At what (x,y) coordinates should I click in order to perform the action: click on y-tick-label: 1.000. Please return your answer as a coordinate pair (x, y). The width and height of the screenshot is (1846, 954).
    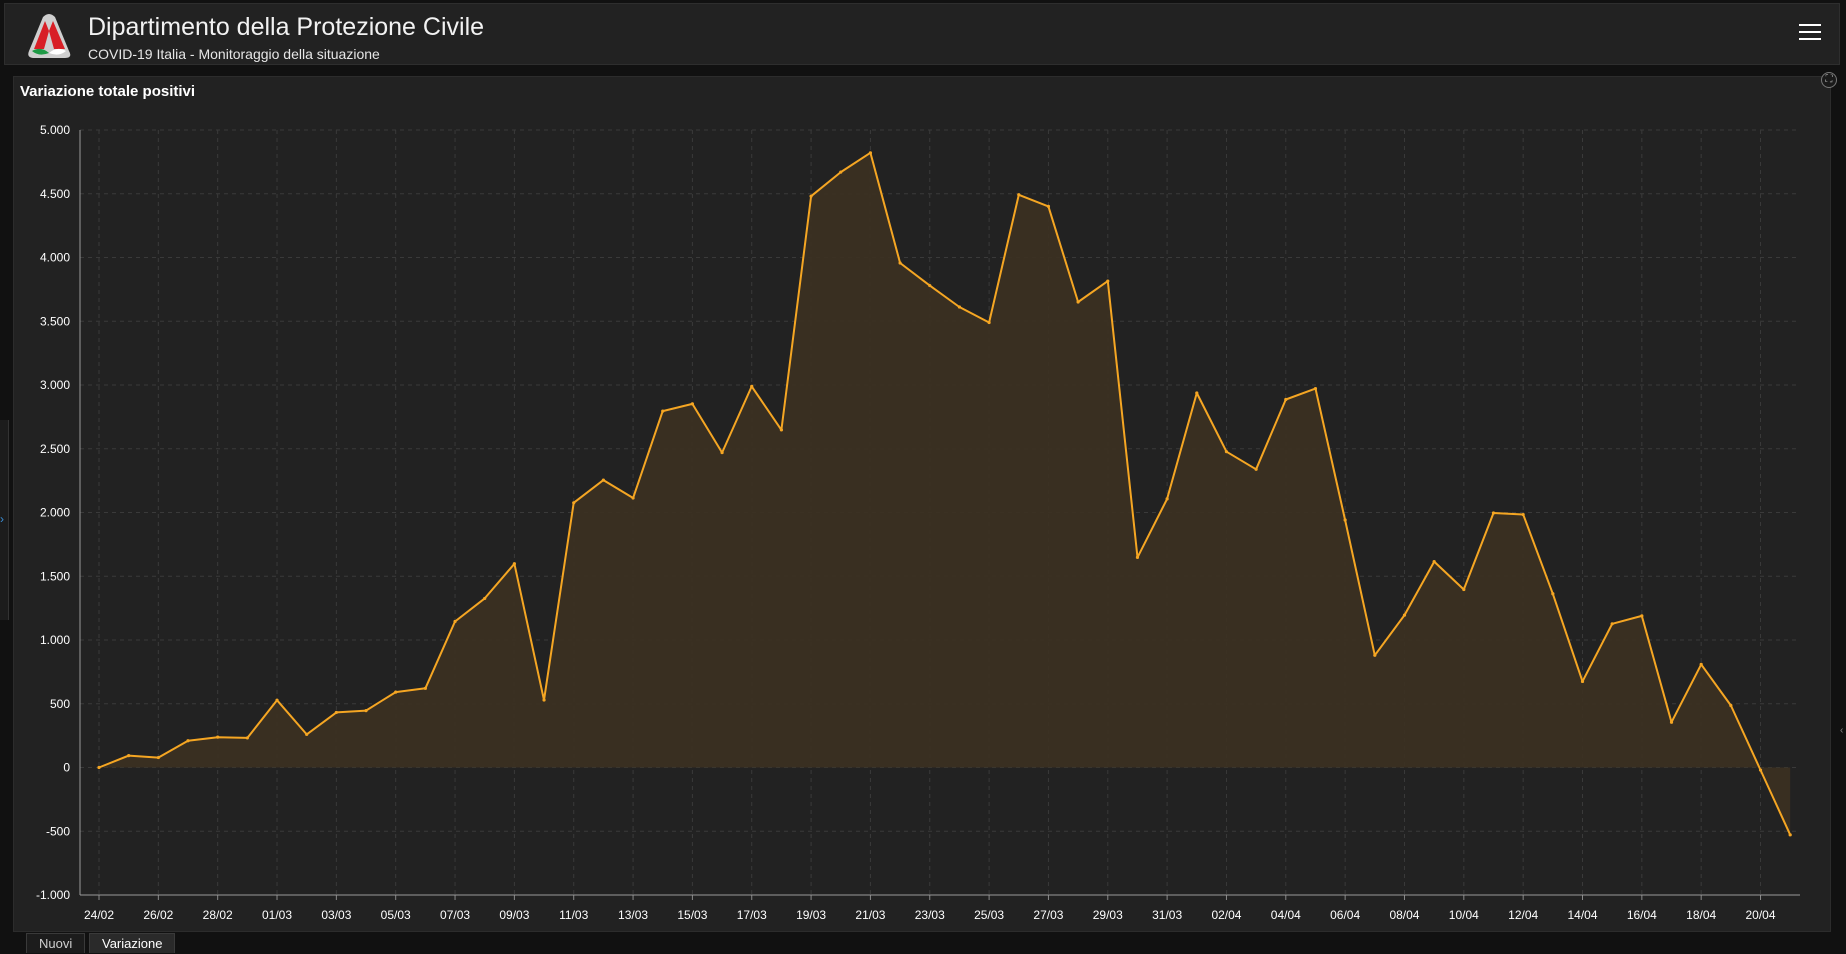
    Looking at the image, I should click on (55, 640).